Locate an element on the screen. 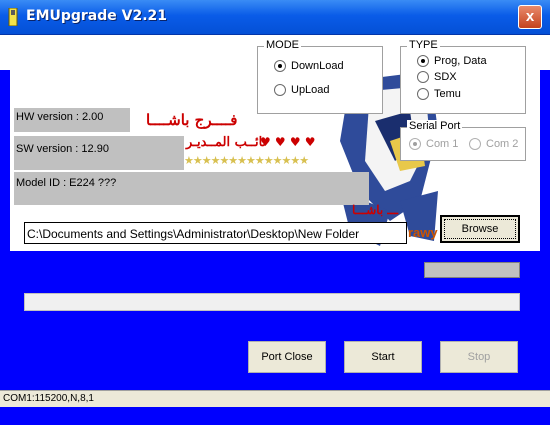 Image resolution: width=550 pixels, height=425 pixels. sw-version-label: SW version : 12.90 is located at coordinates (99, 153).